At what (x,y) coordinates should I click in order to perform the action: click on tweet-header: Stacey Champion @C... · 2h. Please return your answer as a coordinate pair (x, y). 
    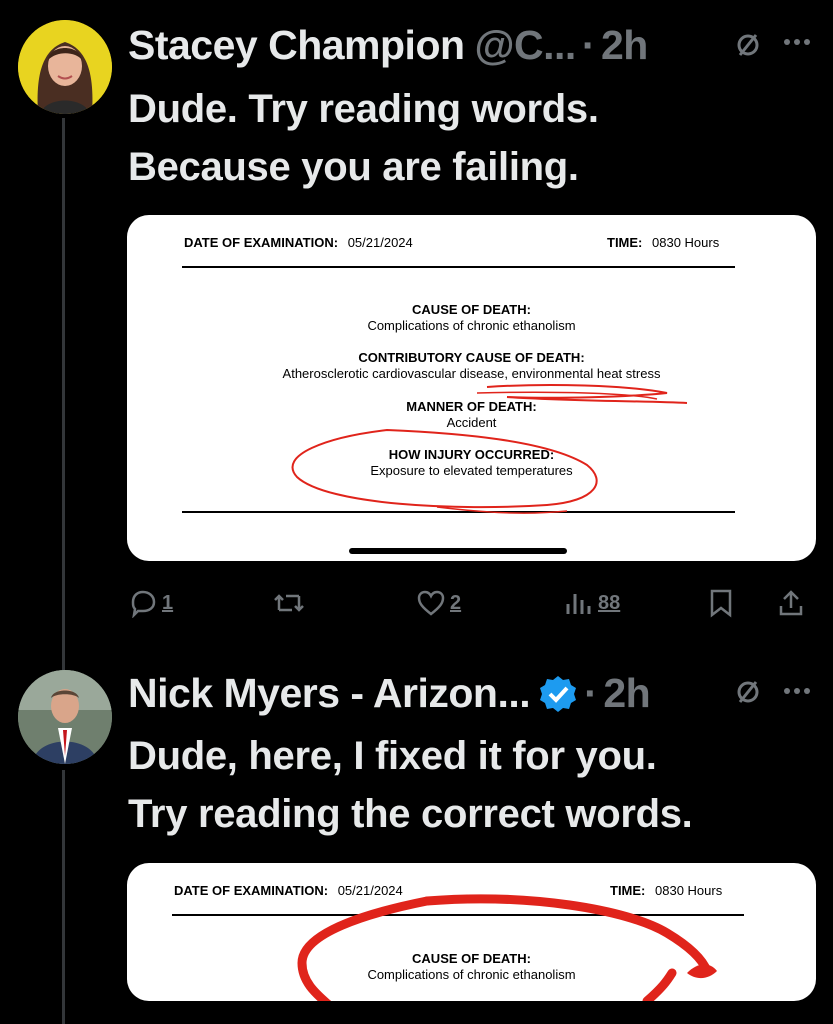
    Looking at the image, I should click on (388, 45).